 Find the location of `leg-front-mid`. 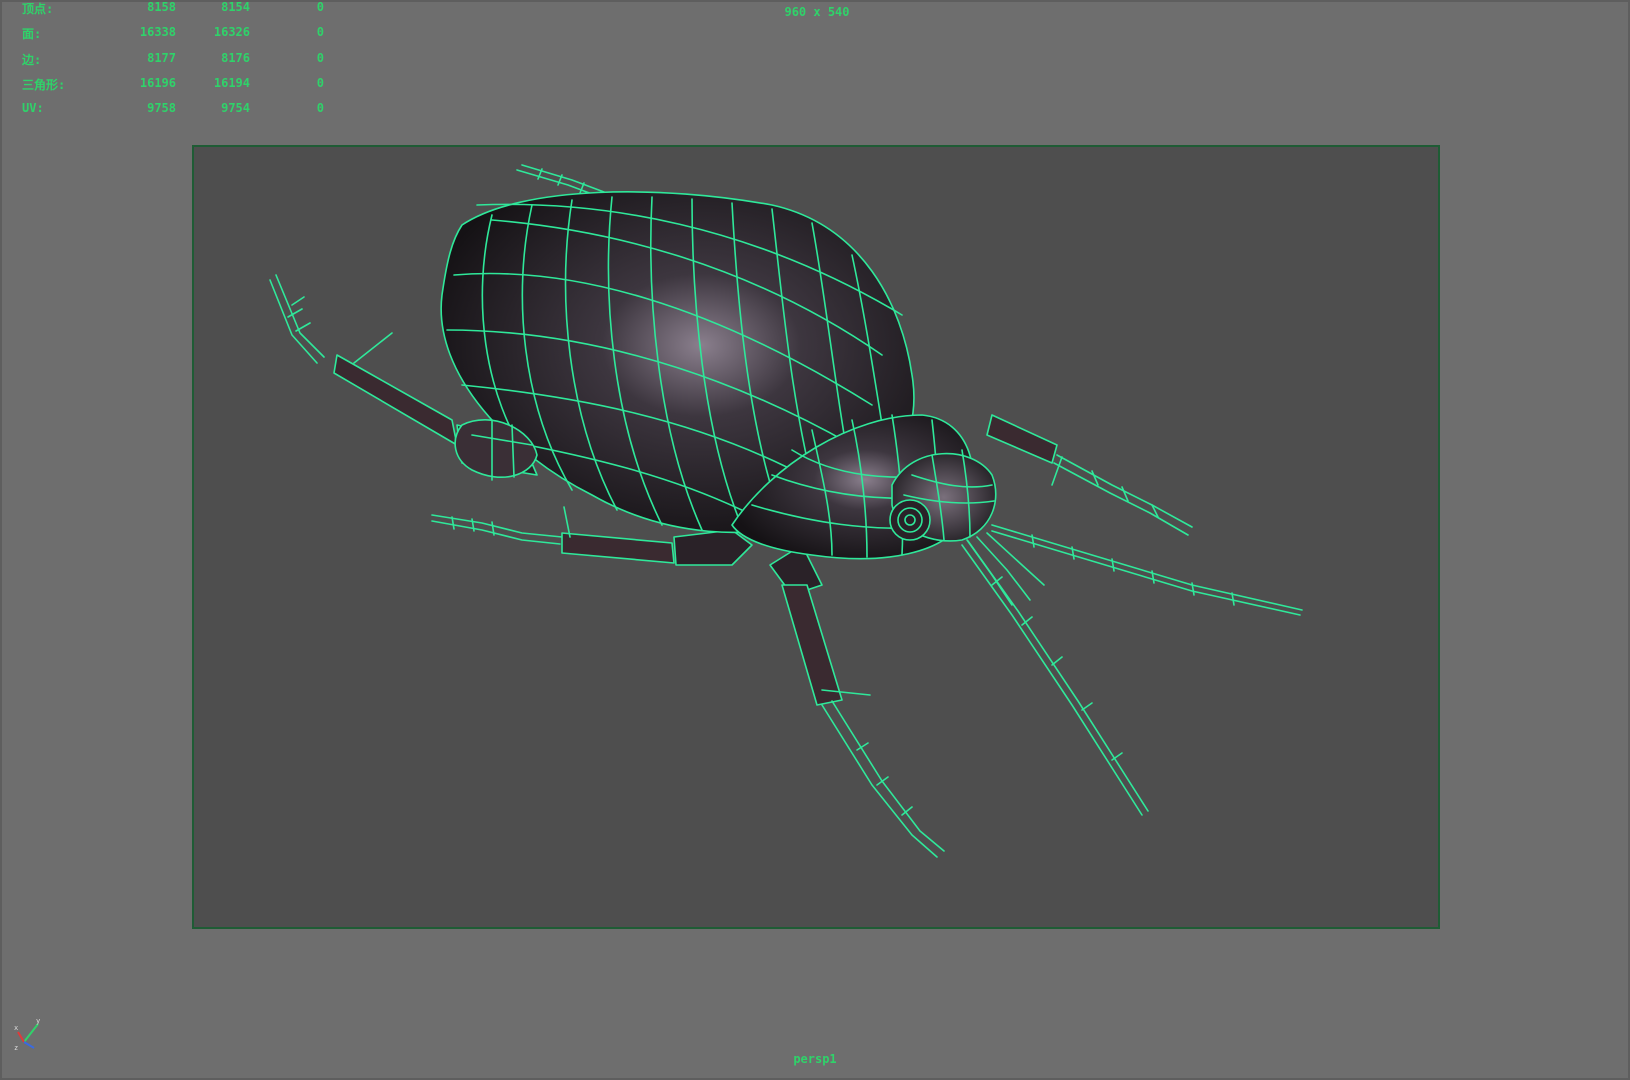

leg-front-mid is located at coordinates (857, 701).